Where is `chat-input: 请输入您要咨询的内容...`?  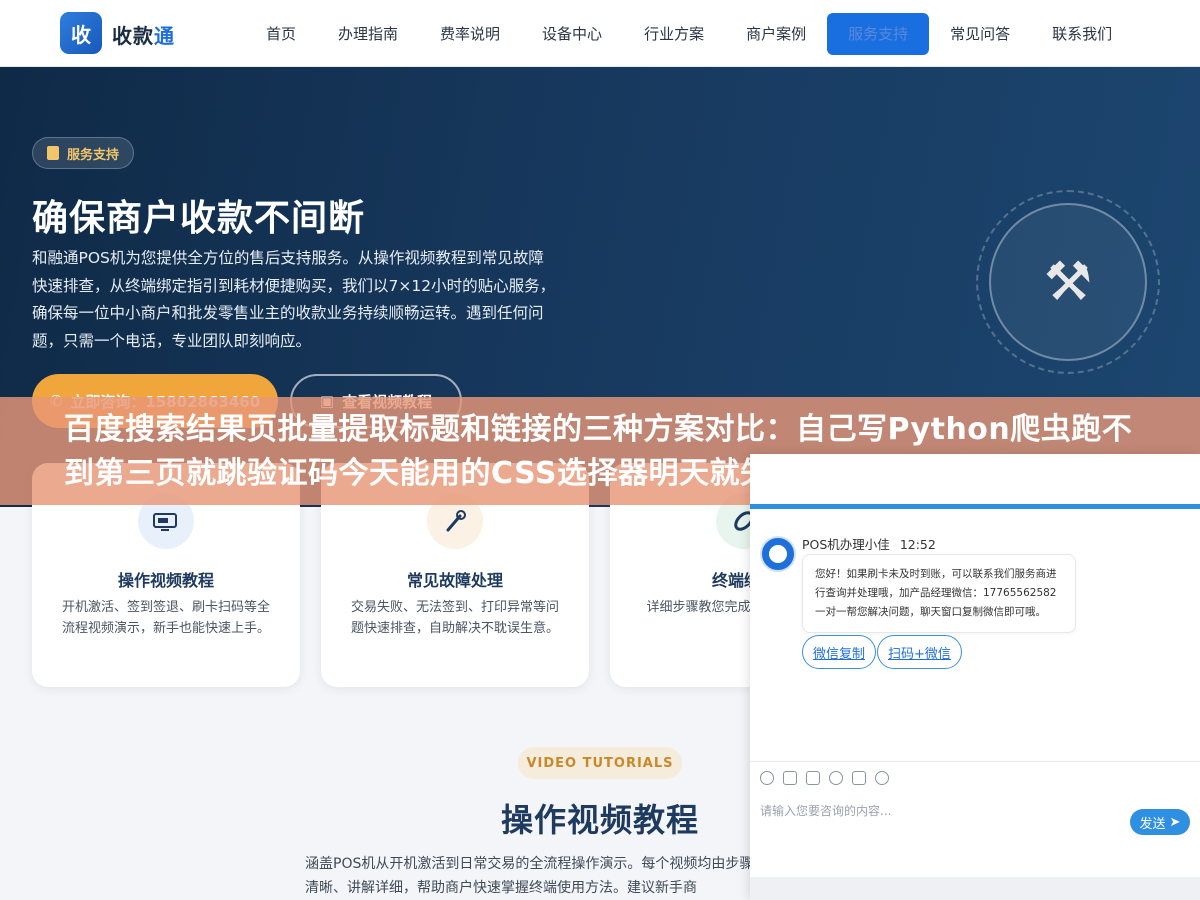 chat-input: 请输入您要咨询的内容... is located at coordinates (825, 810).